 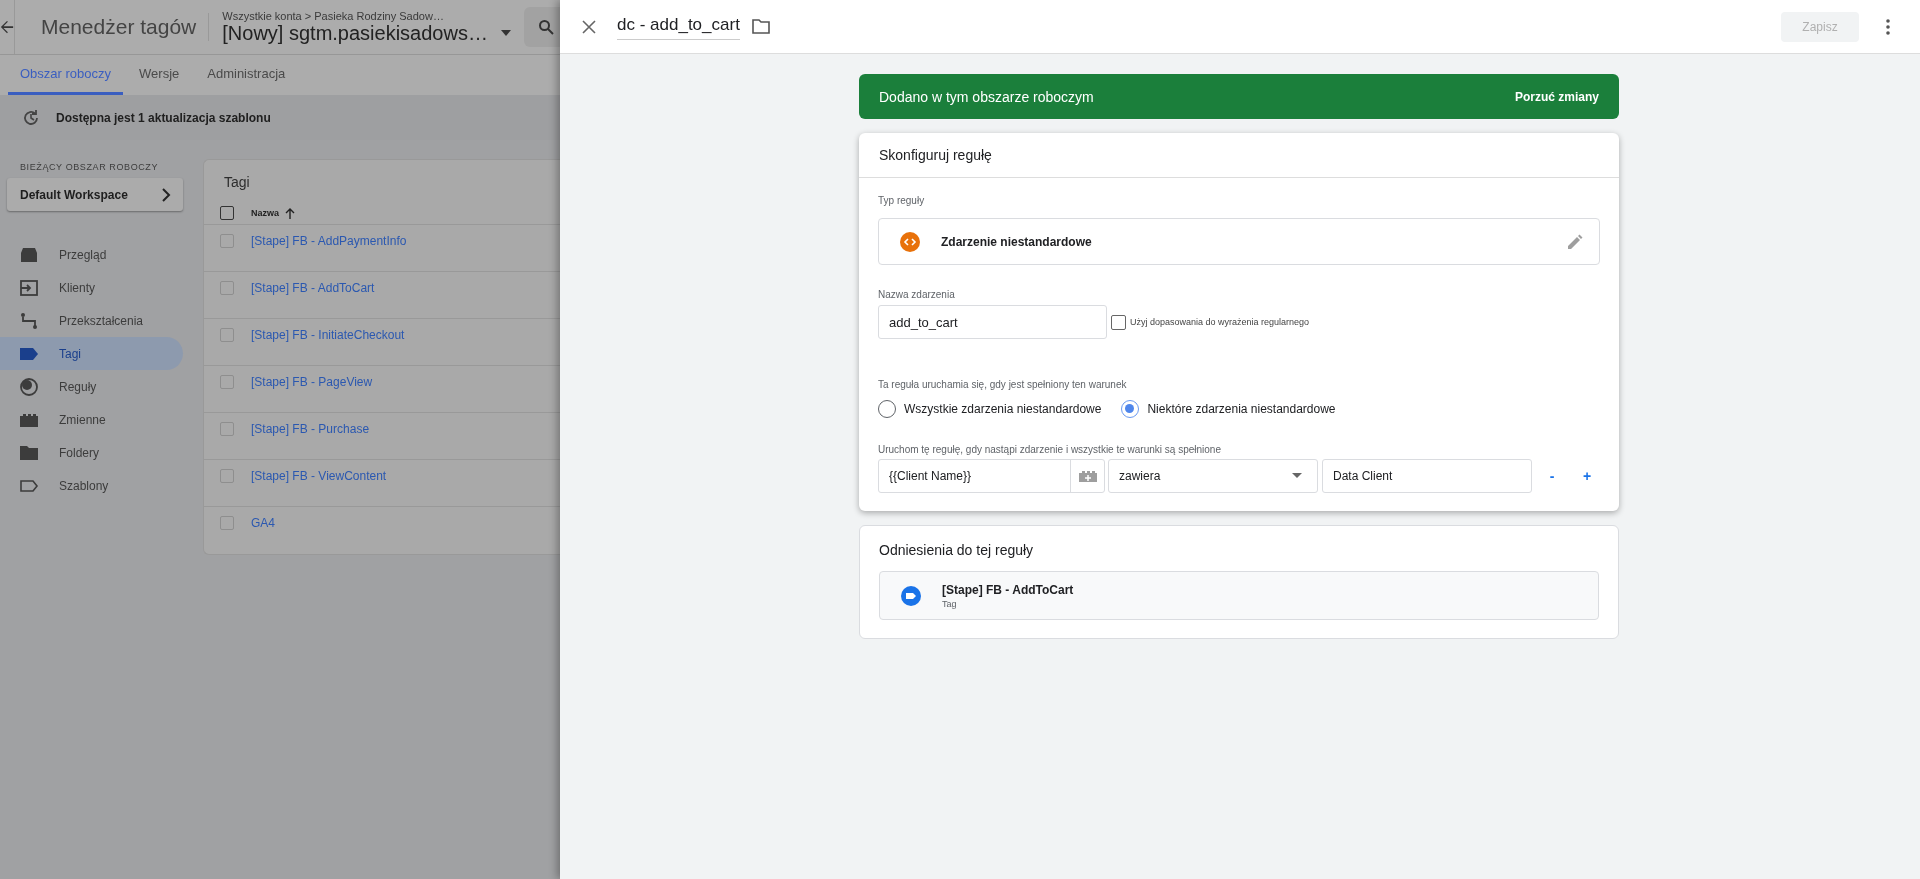 What do you see at coordinates (1049, 449) in the screenshot?
I see `field-label: Uruchom tę regułę, gdy nastąpi zdarzenie i wszystkie te warunki są spełnione` at bounding box center [1049, 449].